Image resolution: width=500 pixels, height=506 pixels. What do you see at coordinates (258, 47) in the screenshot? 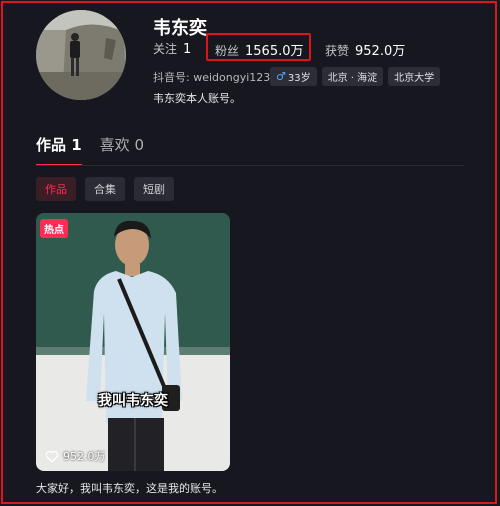
I see `fans-highlight-box` at bounding box center [258, 47].